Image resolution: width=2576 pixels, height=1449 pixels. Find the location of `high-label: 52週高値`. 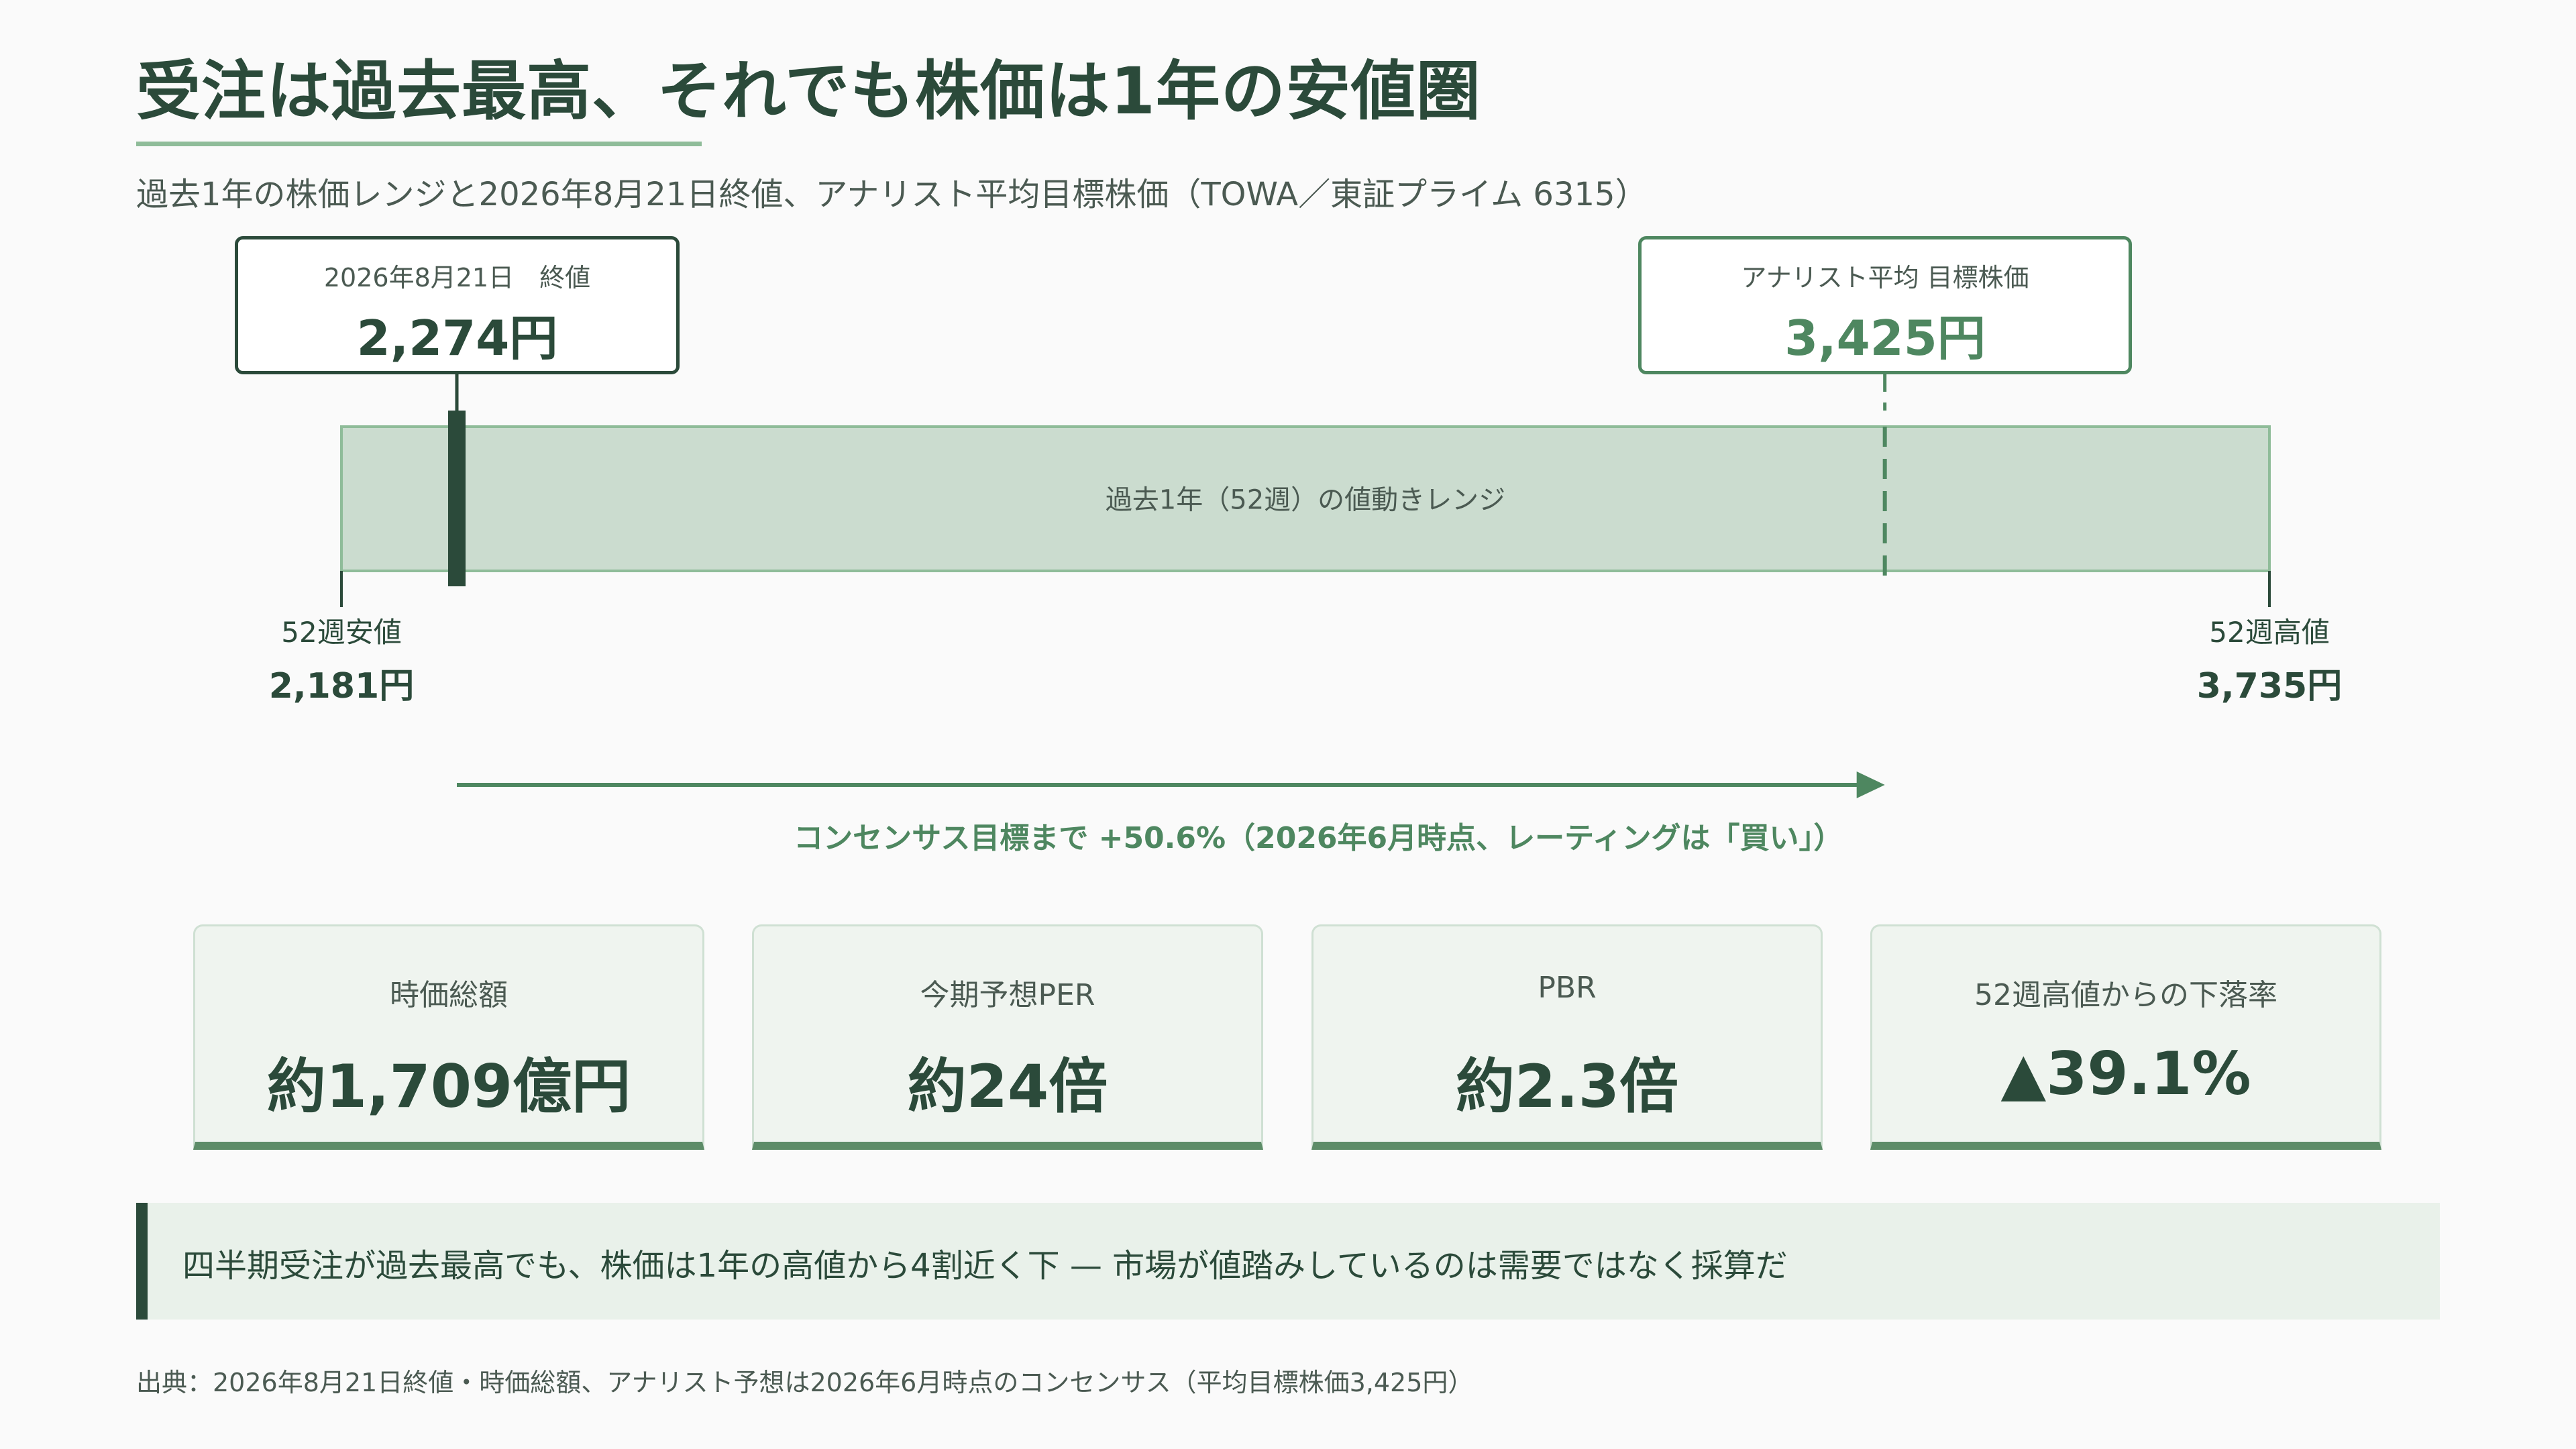

high-label: 52週高値 is located at coordinates (2269, 632).